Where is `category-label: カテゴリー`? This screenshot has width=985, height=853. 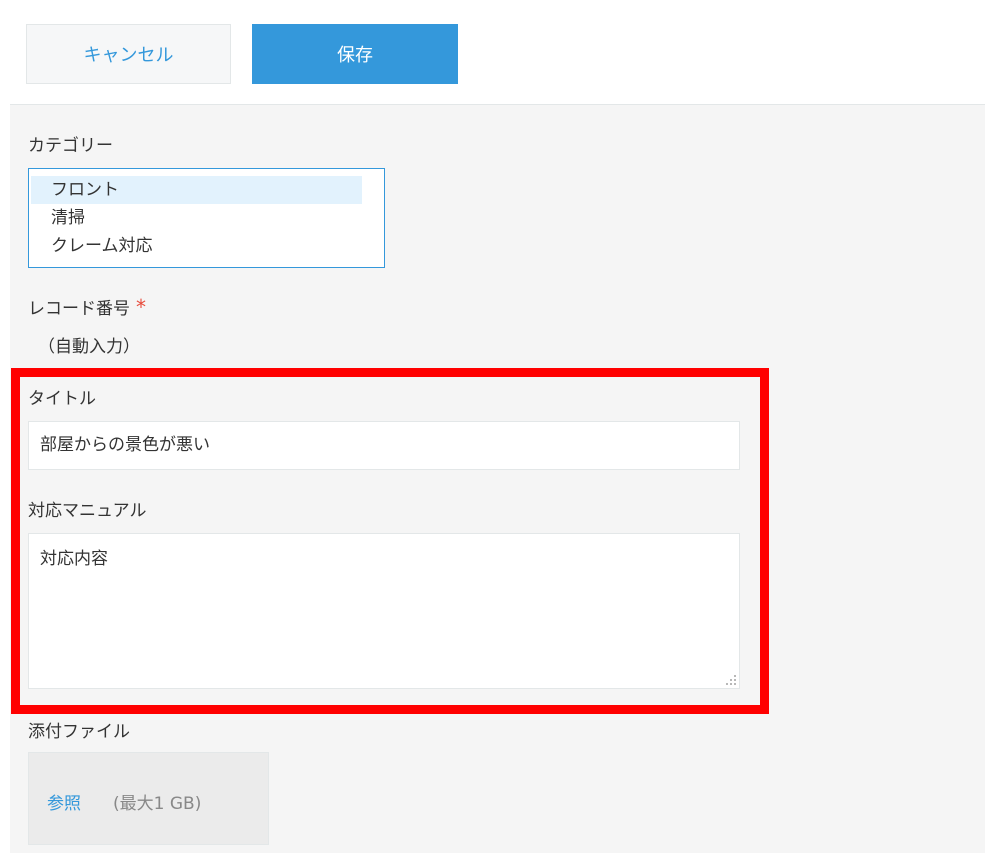
category-label: カテゴリー is located at coordinates (70, 146).